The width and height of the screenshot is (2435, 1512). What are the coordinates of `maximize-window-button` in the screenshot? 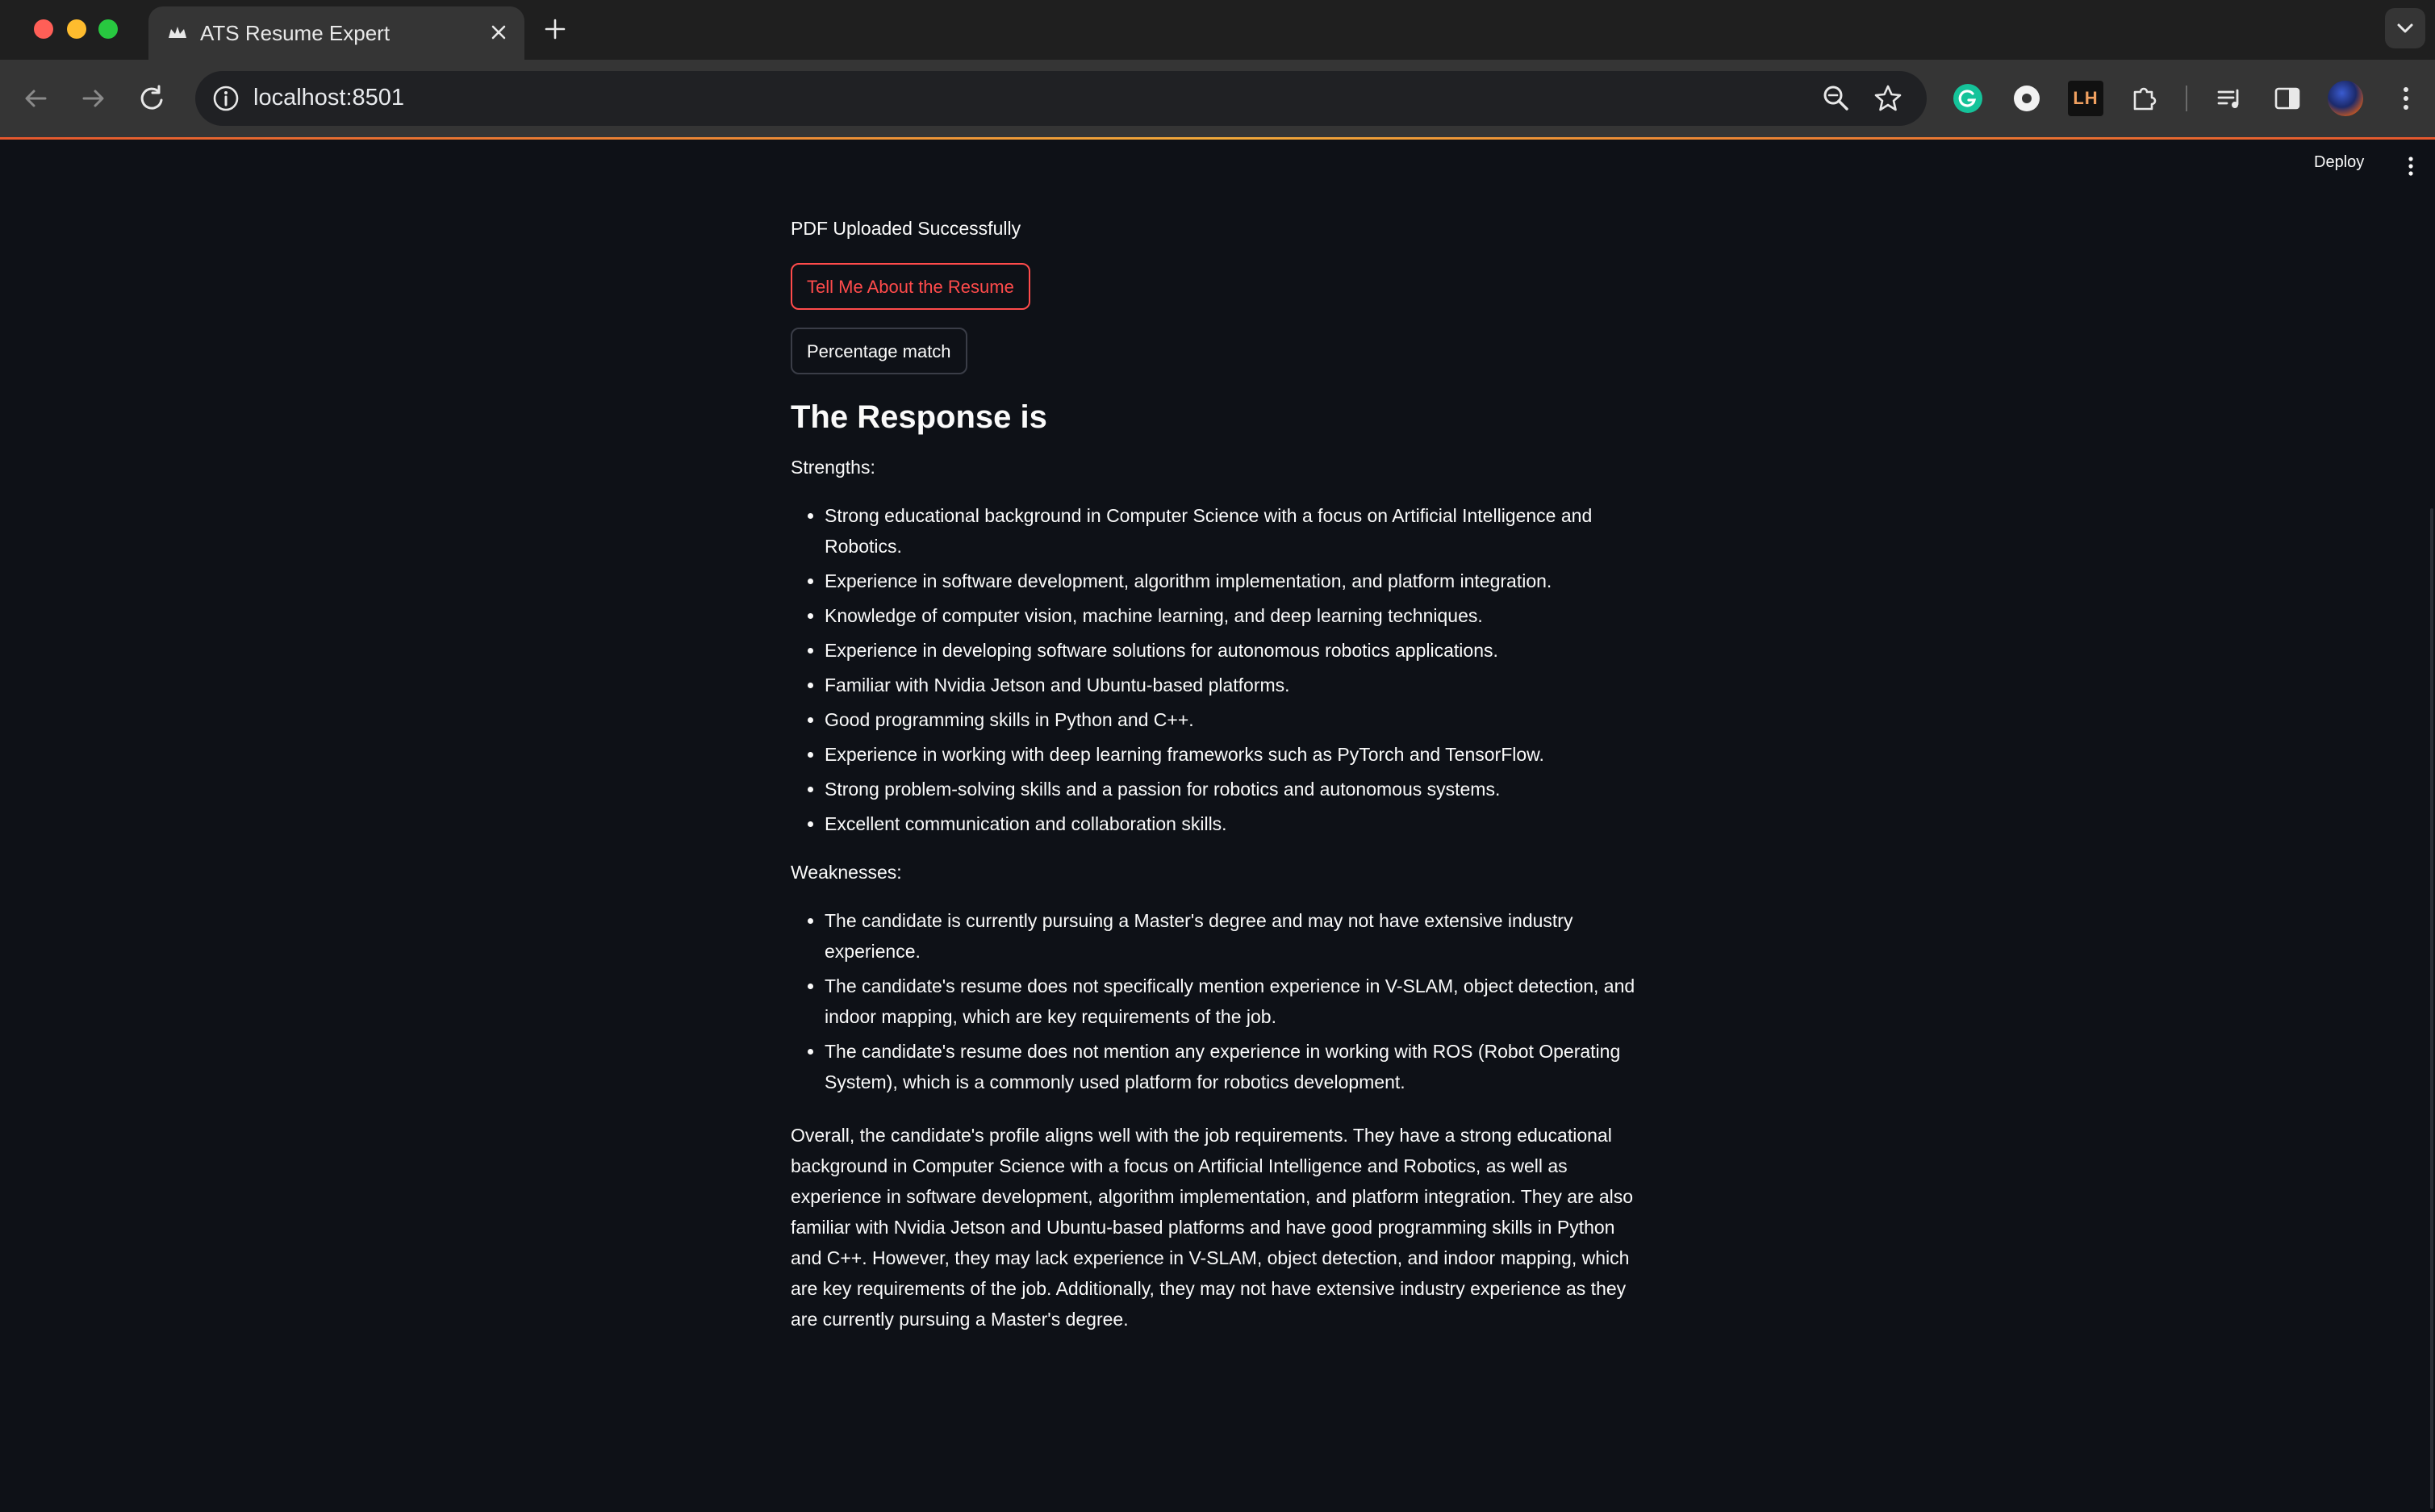 It's located at (108, 29).